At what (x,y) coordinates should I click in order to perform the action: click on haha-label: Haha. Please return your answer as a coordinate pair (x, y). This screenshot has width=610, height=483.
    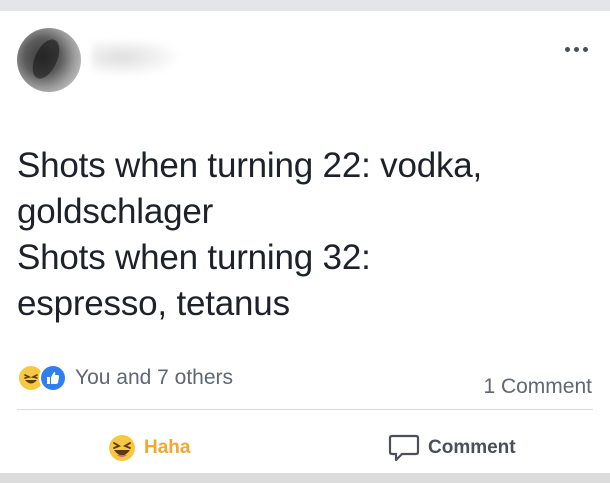
    Looking at the image, I should click on (167, 447).